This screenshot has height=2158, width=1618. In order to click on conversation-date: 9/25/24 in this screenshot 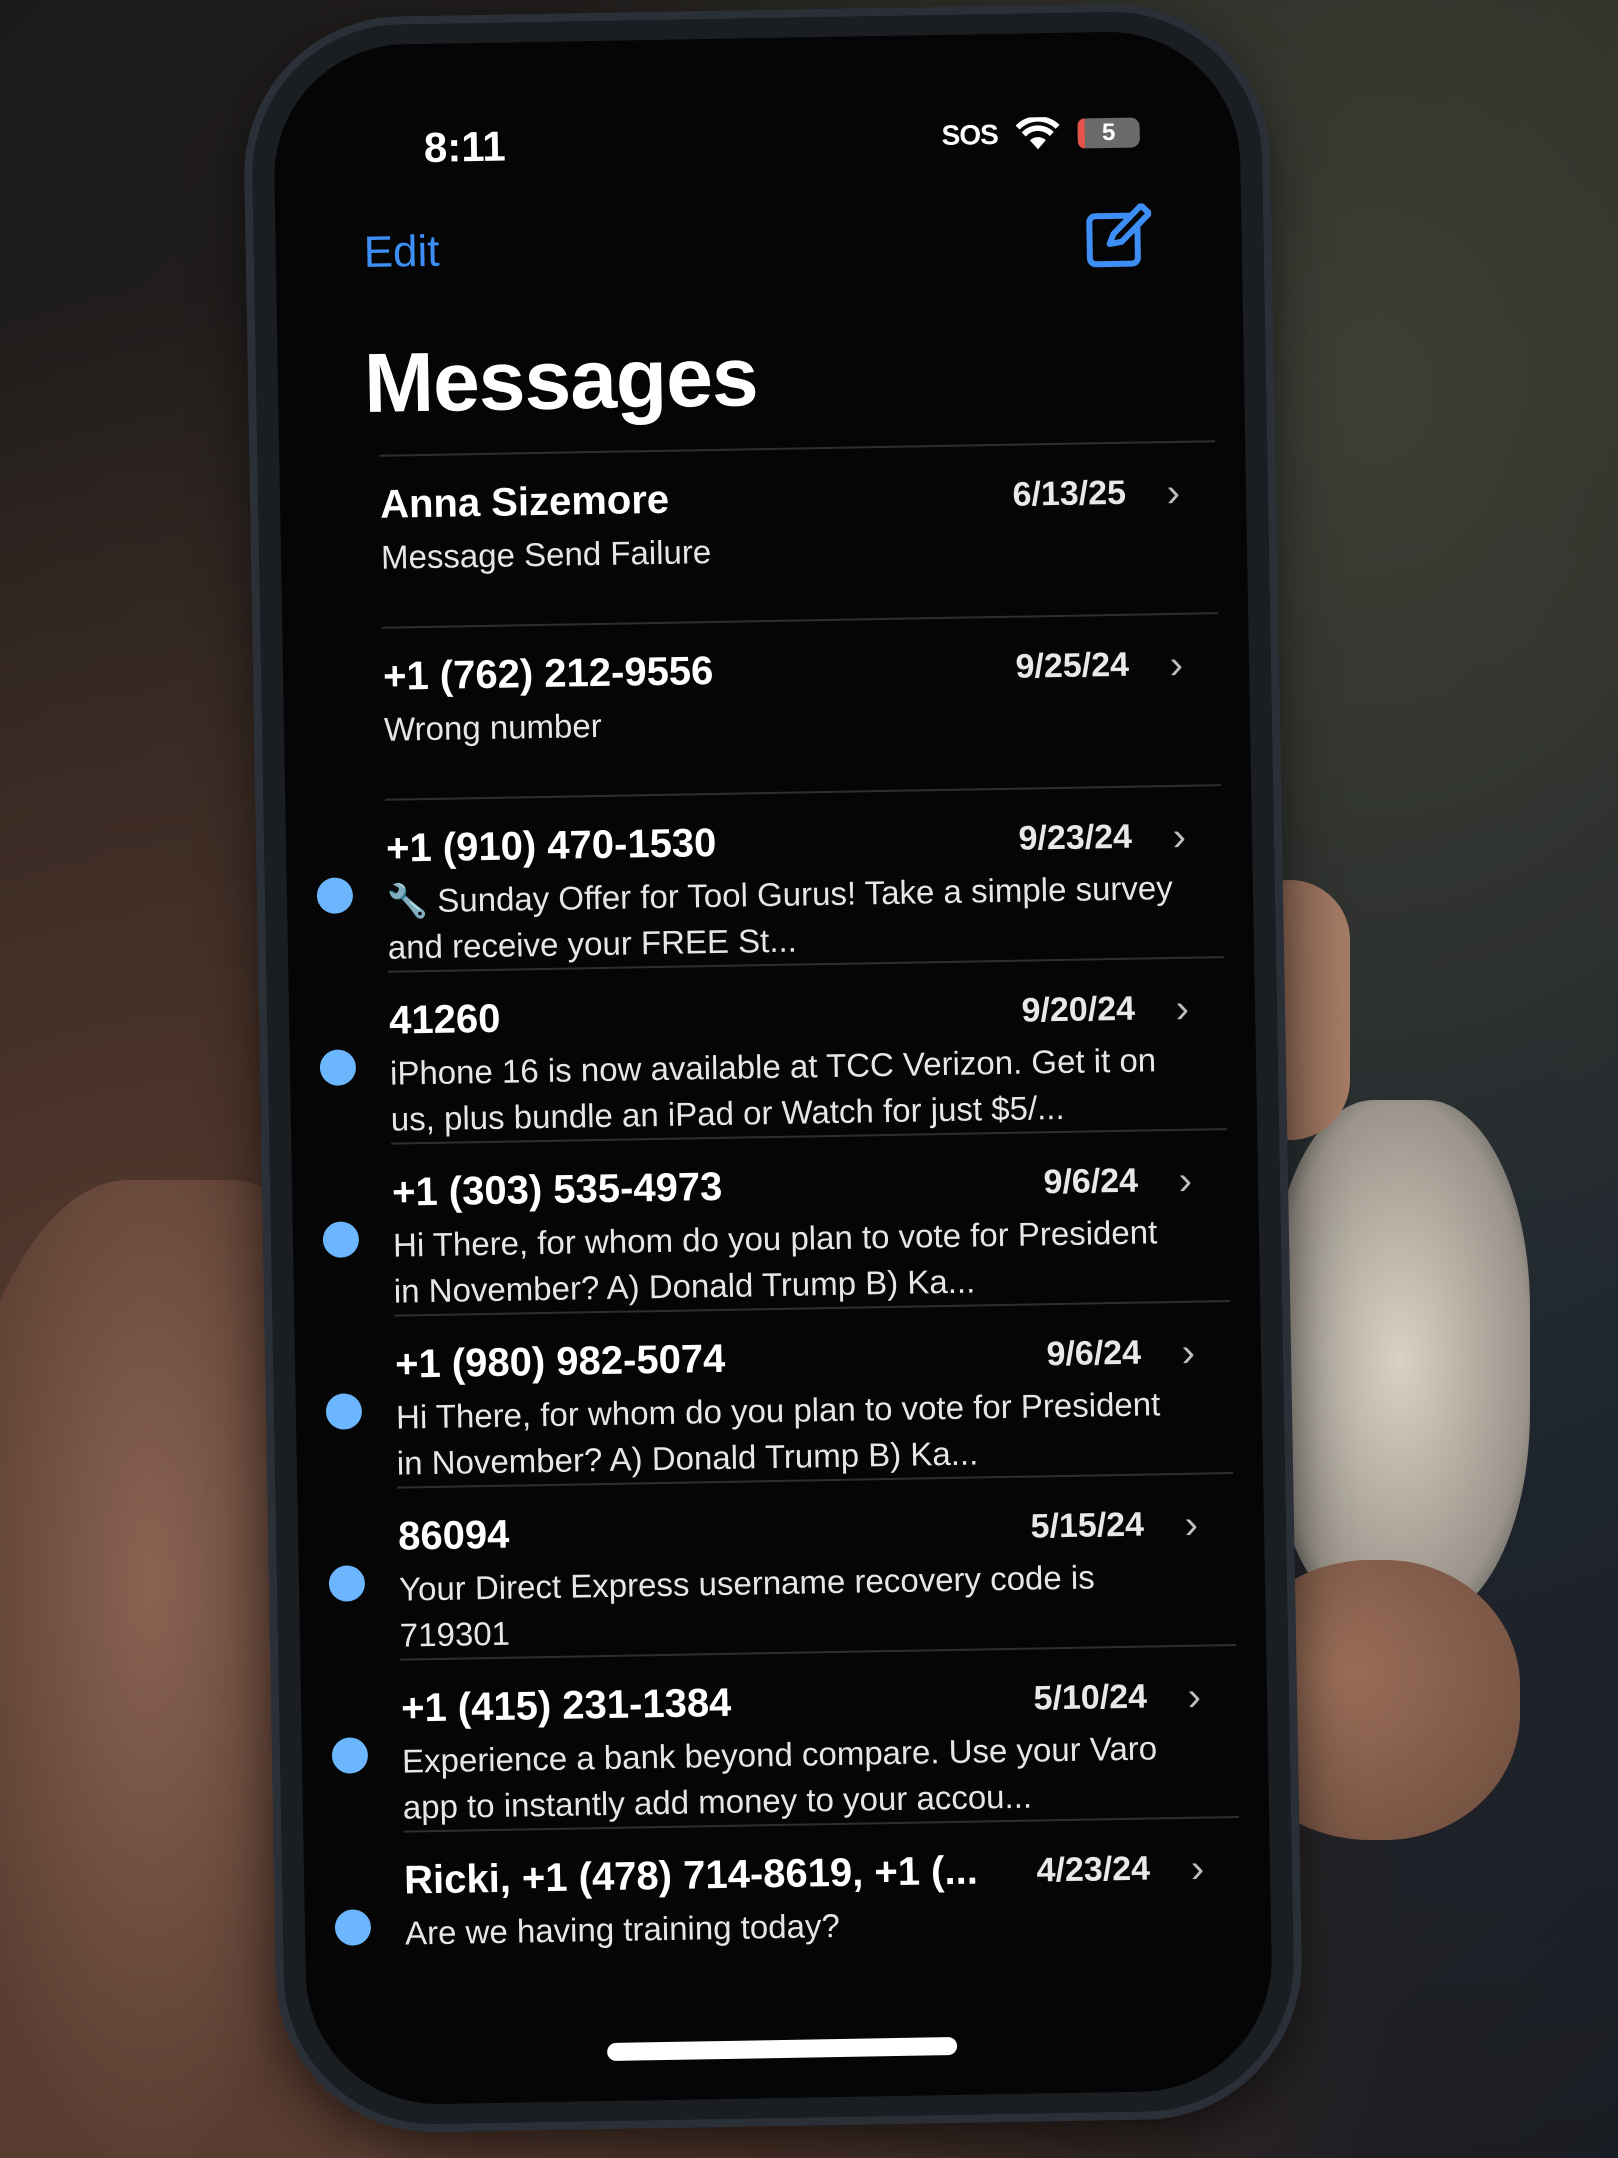, I will do `click(1072, 665)`.